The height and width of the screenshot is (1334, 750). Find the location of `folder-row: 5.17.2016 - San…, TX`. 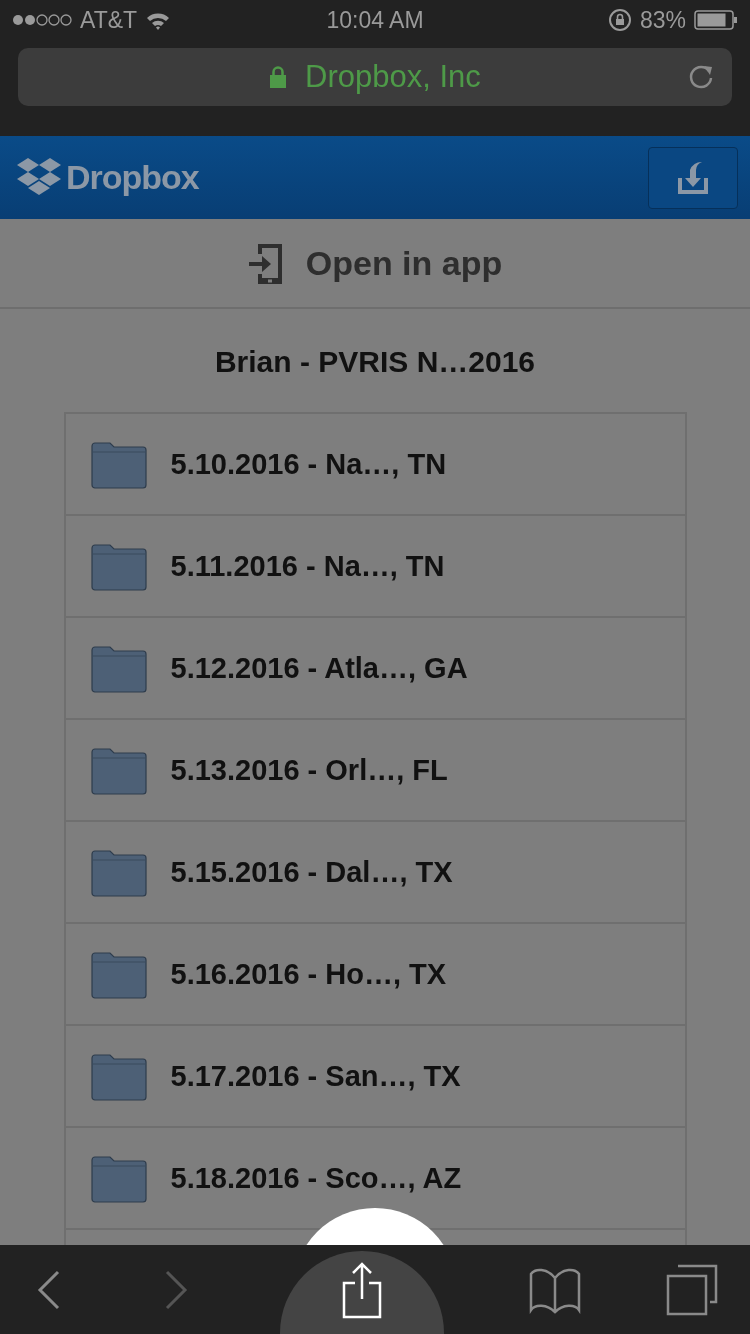

folder-row: 5.17.2016 - San…, TX is located at coordinates (375, 1077).